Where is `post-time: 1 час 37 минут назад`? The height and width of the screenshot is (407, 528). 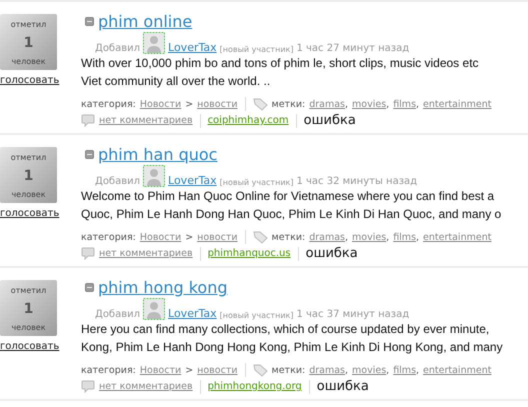 post-time: 1 час 37 минут назад is located at coordinates (353, 314).